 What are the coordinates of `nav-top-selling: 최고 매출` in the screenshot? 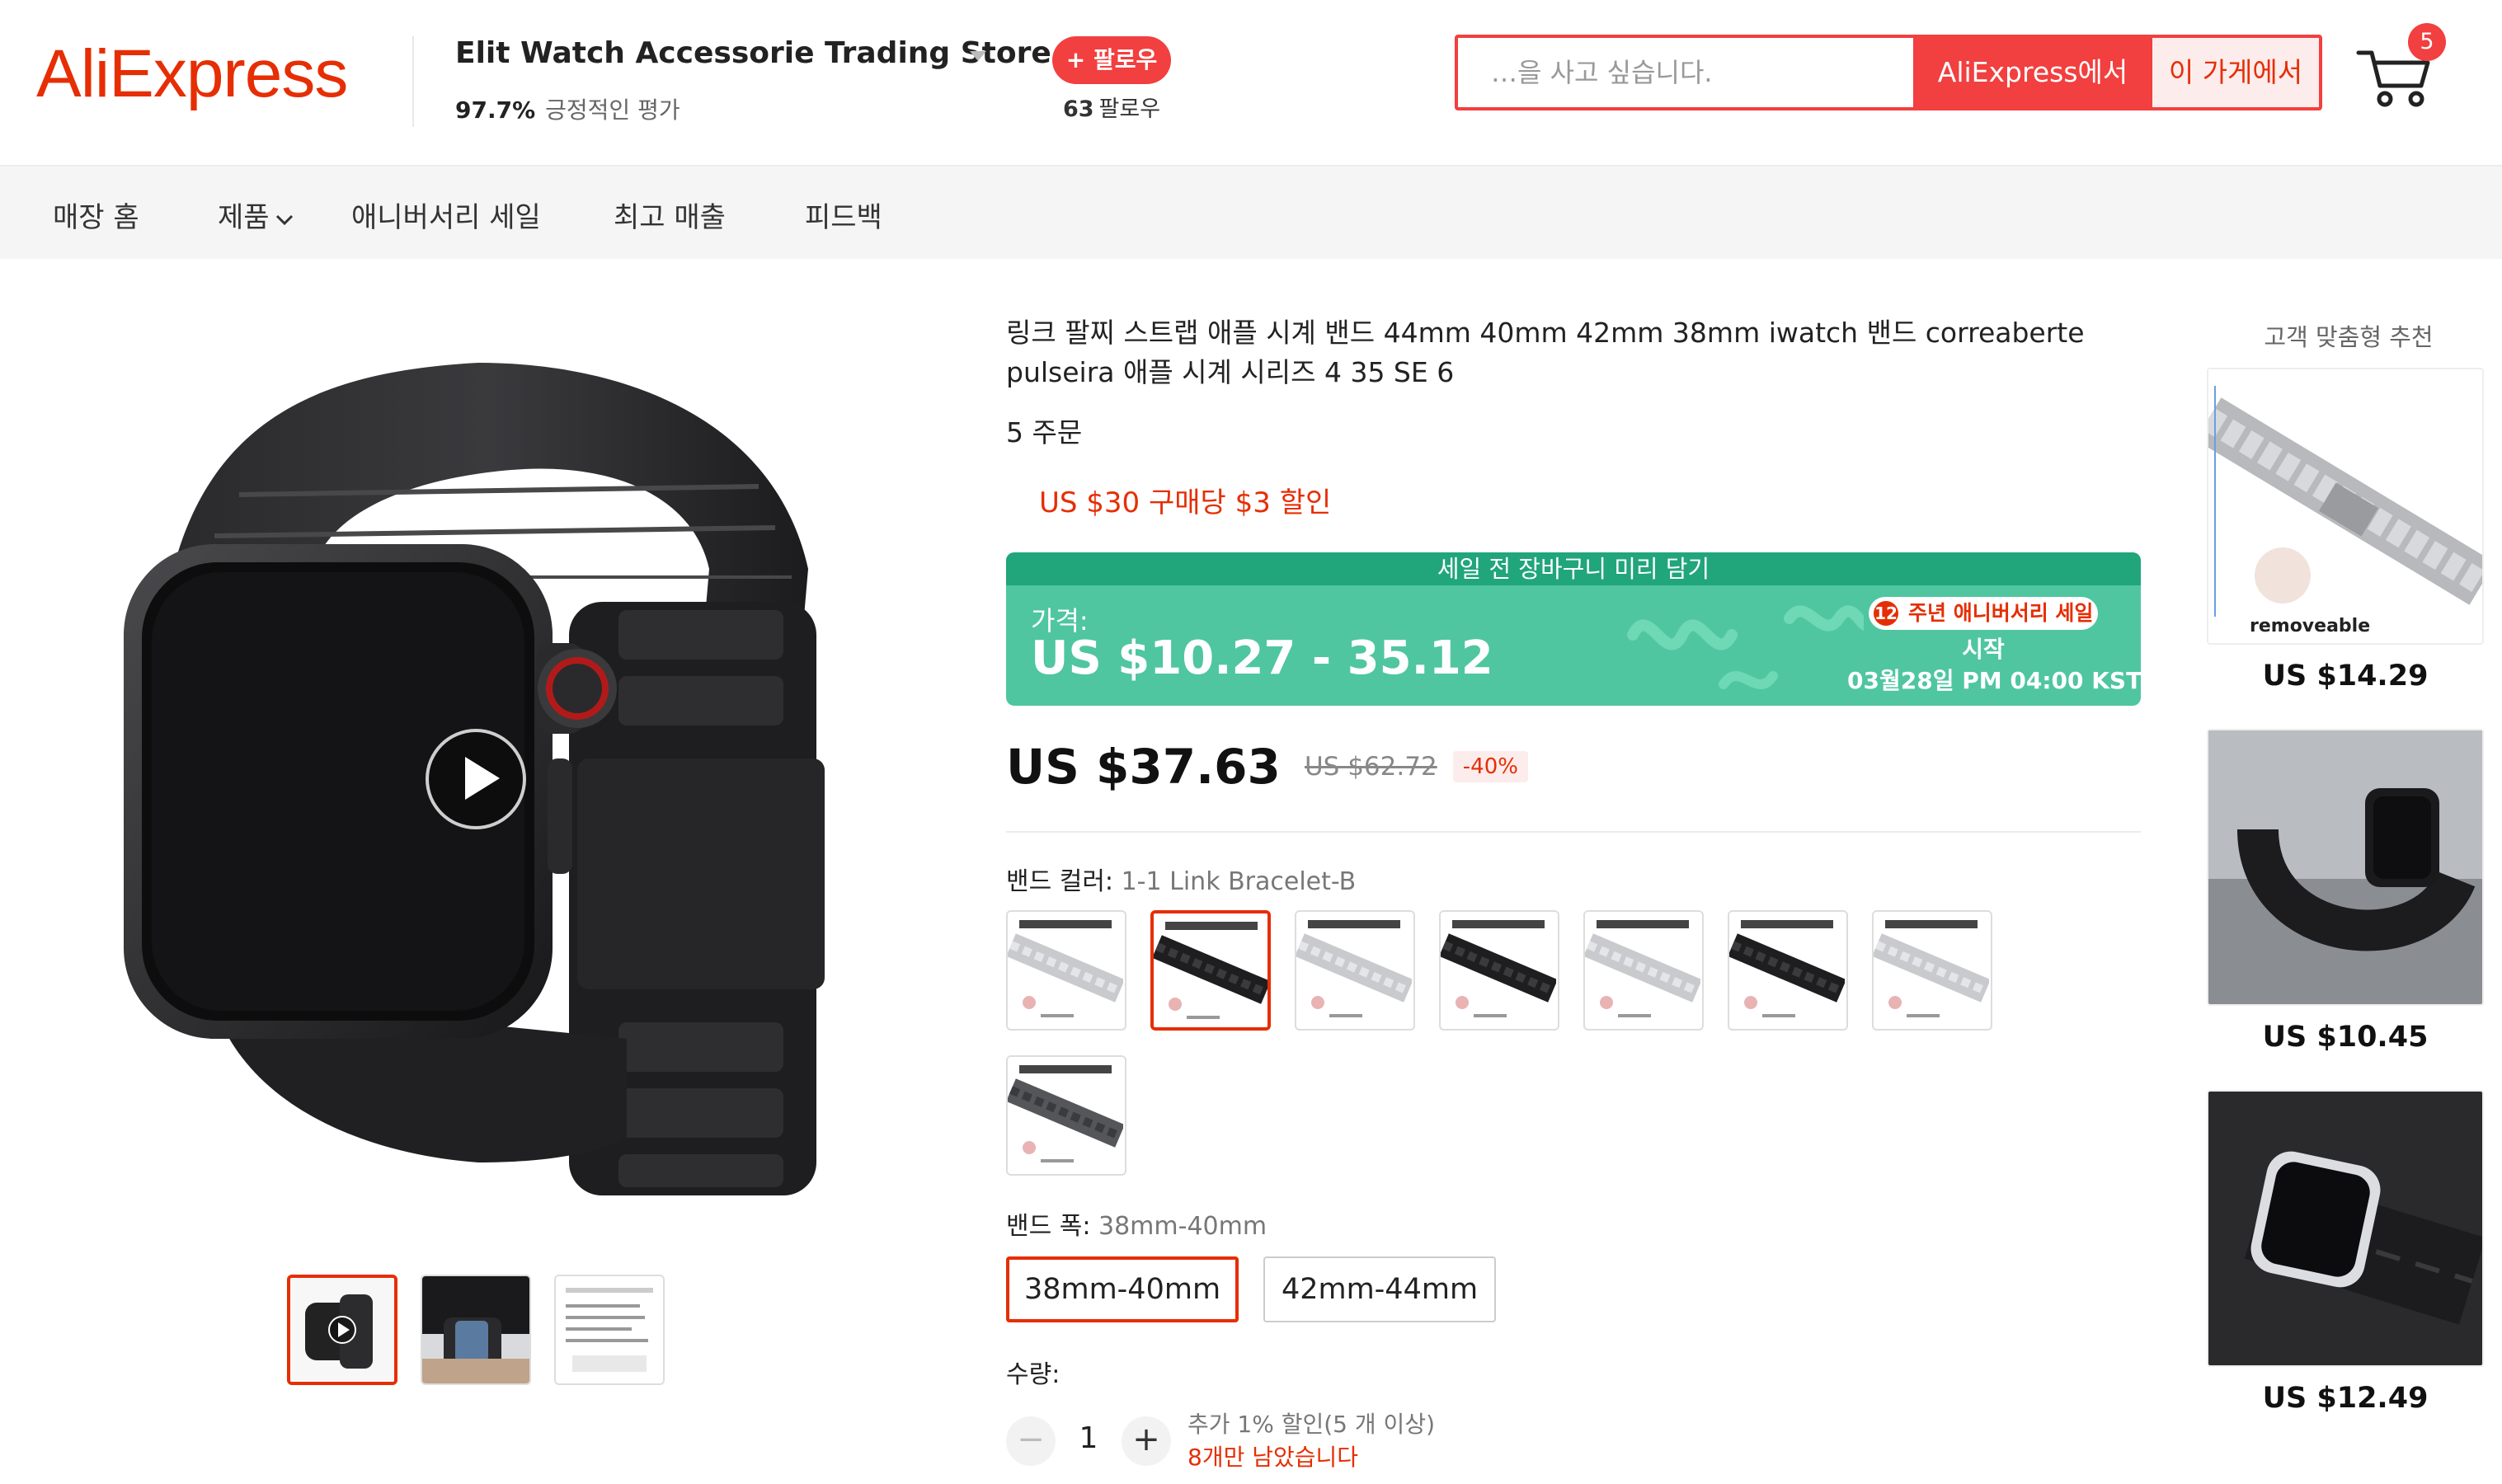 It's located at (670, 215).